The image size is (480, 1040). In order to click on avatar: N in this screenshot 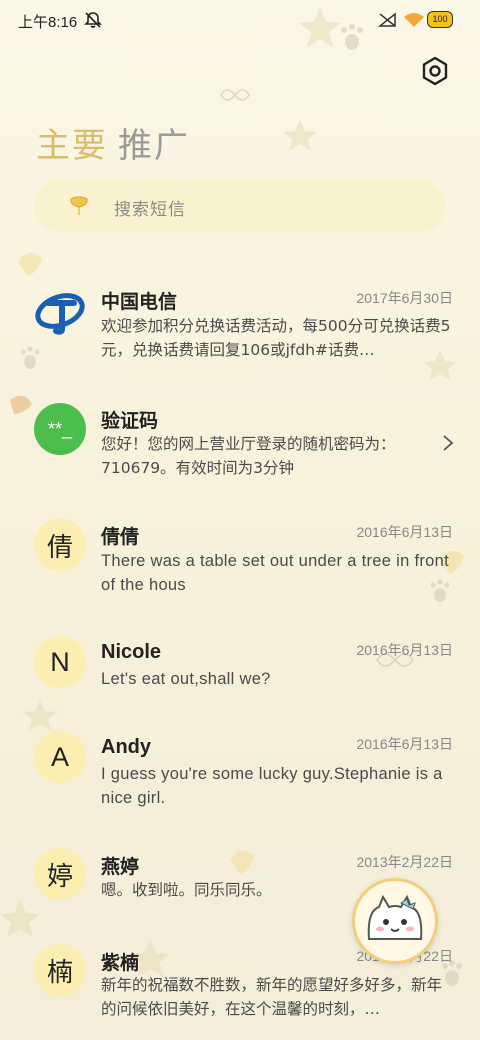, I will do `click(60, 662)`.